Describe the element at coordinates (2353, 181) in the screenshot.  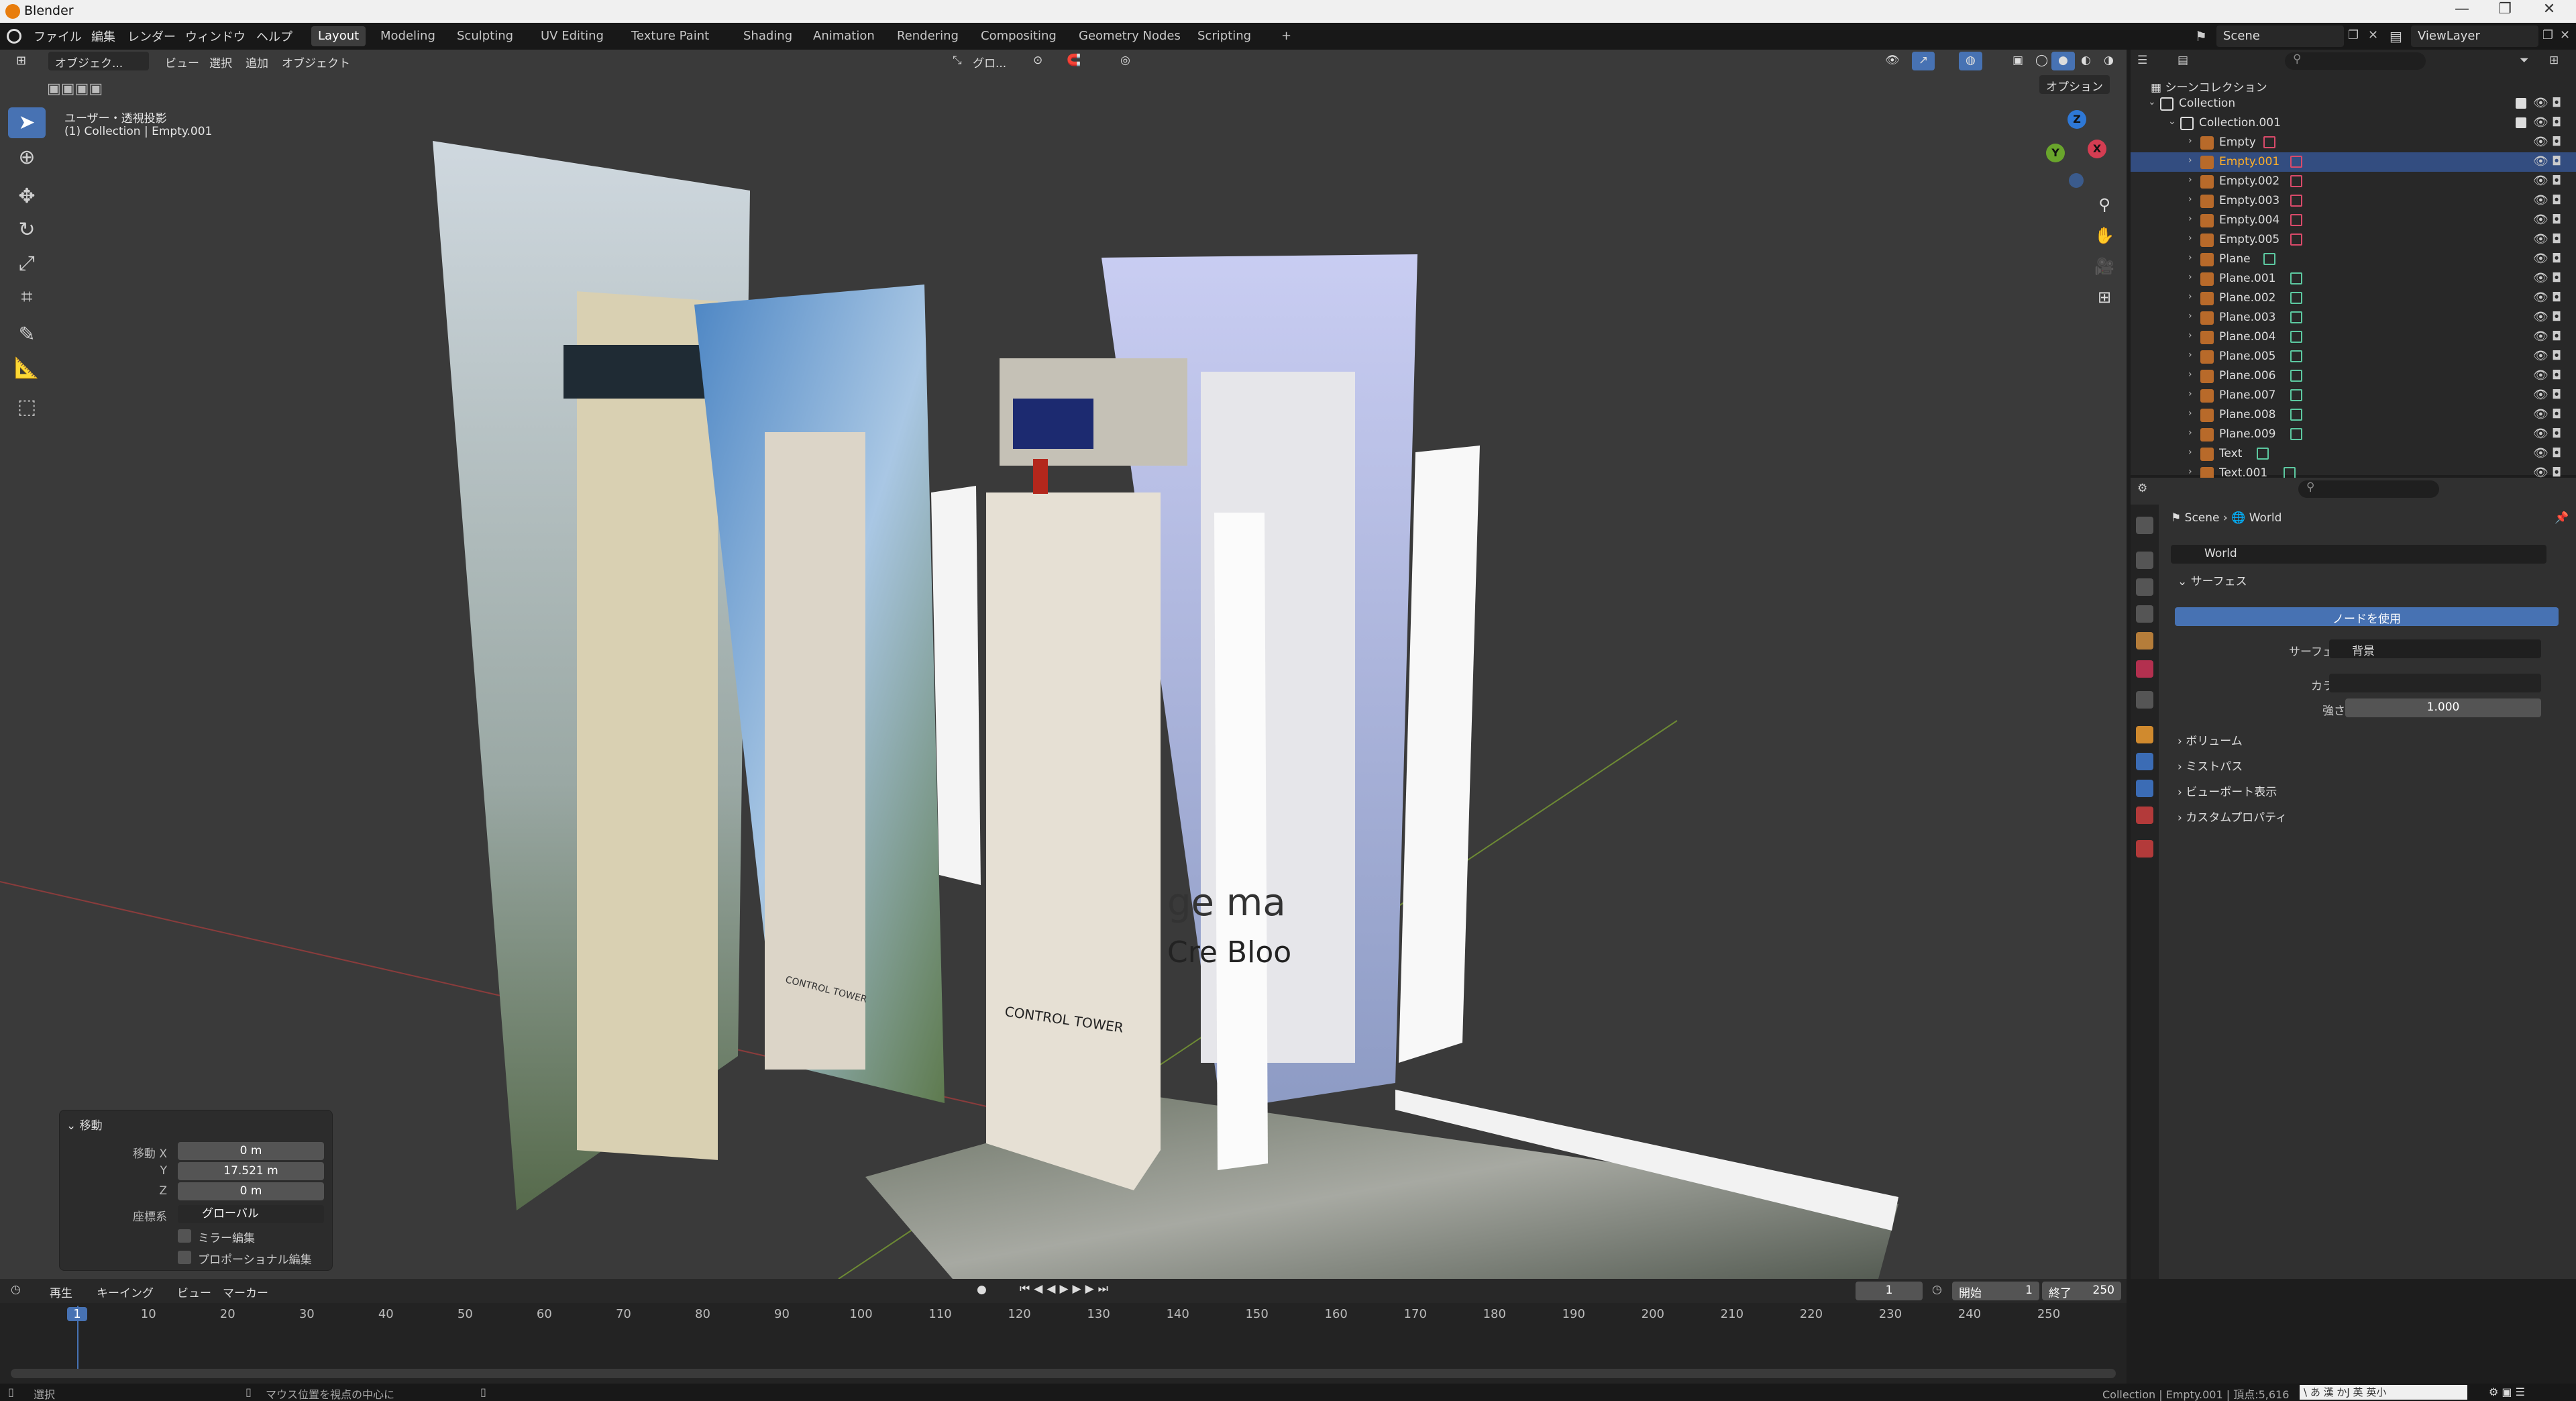
I see `outliner-row-empty-002: › Empty.002 👁 ◘` at that location.